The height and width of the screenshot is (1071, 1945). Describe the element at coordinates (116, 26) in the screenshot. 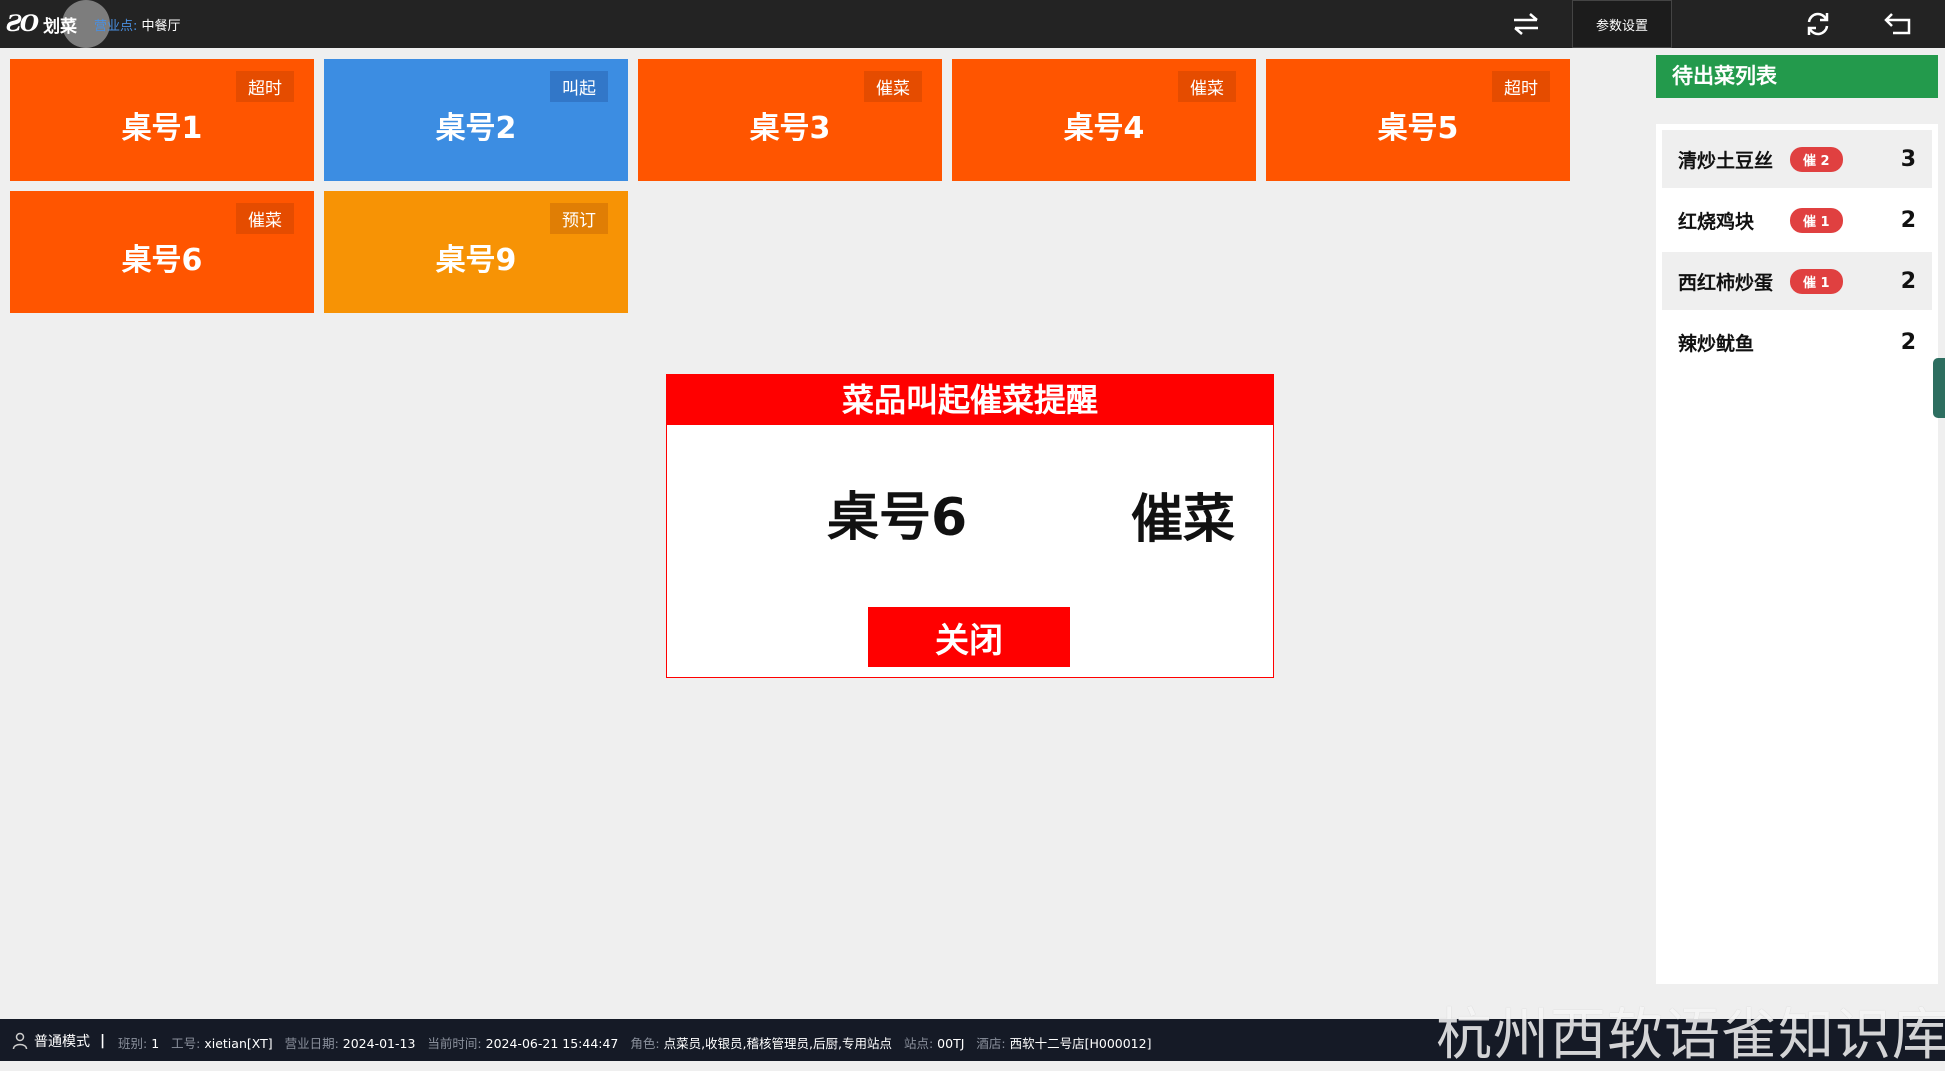

I see `business-point-label: 营业点:` at that location.